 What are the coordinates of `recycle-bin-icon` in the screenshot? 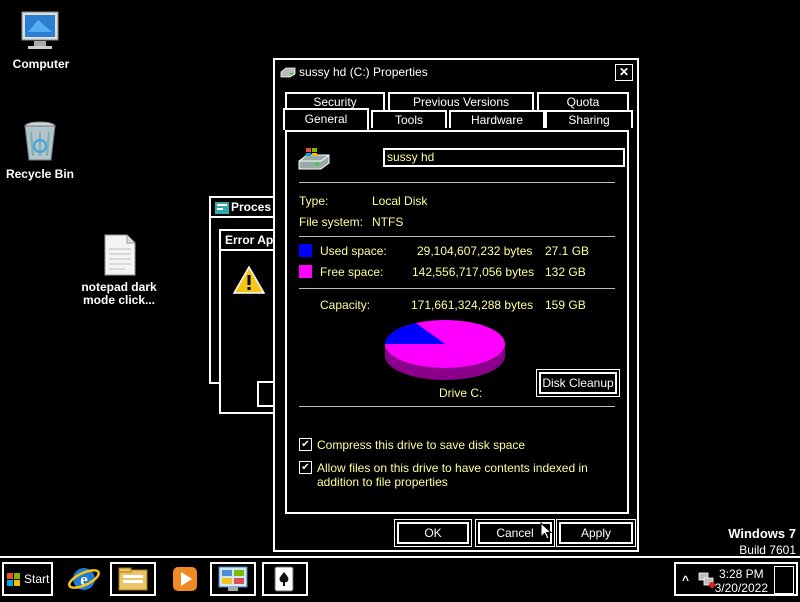 It's located at (40, 141).